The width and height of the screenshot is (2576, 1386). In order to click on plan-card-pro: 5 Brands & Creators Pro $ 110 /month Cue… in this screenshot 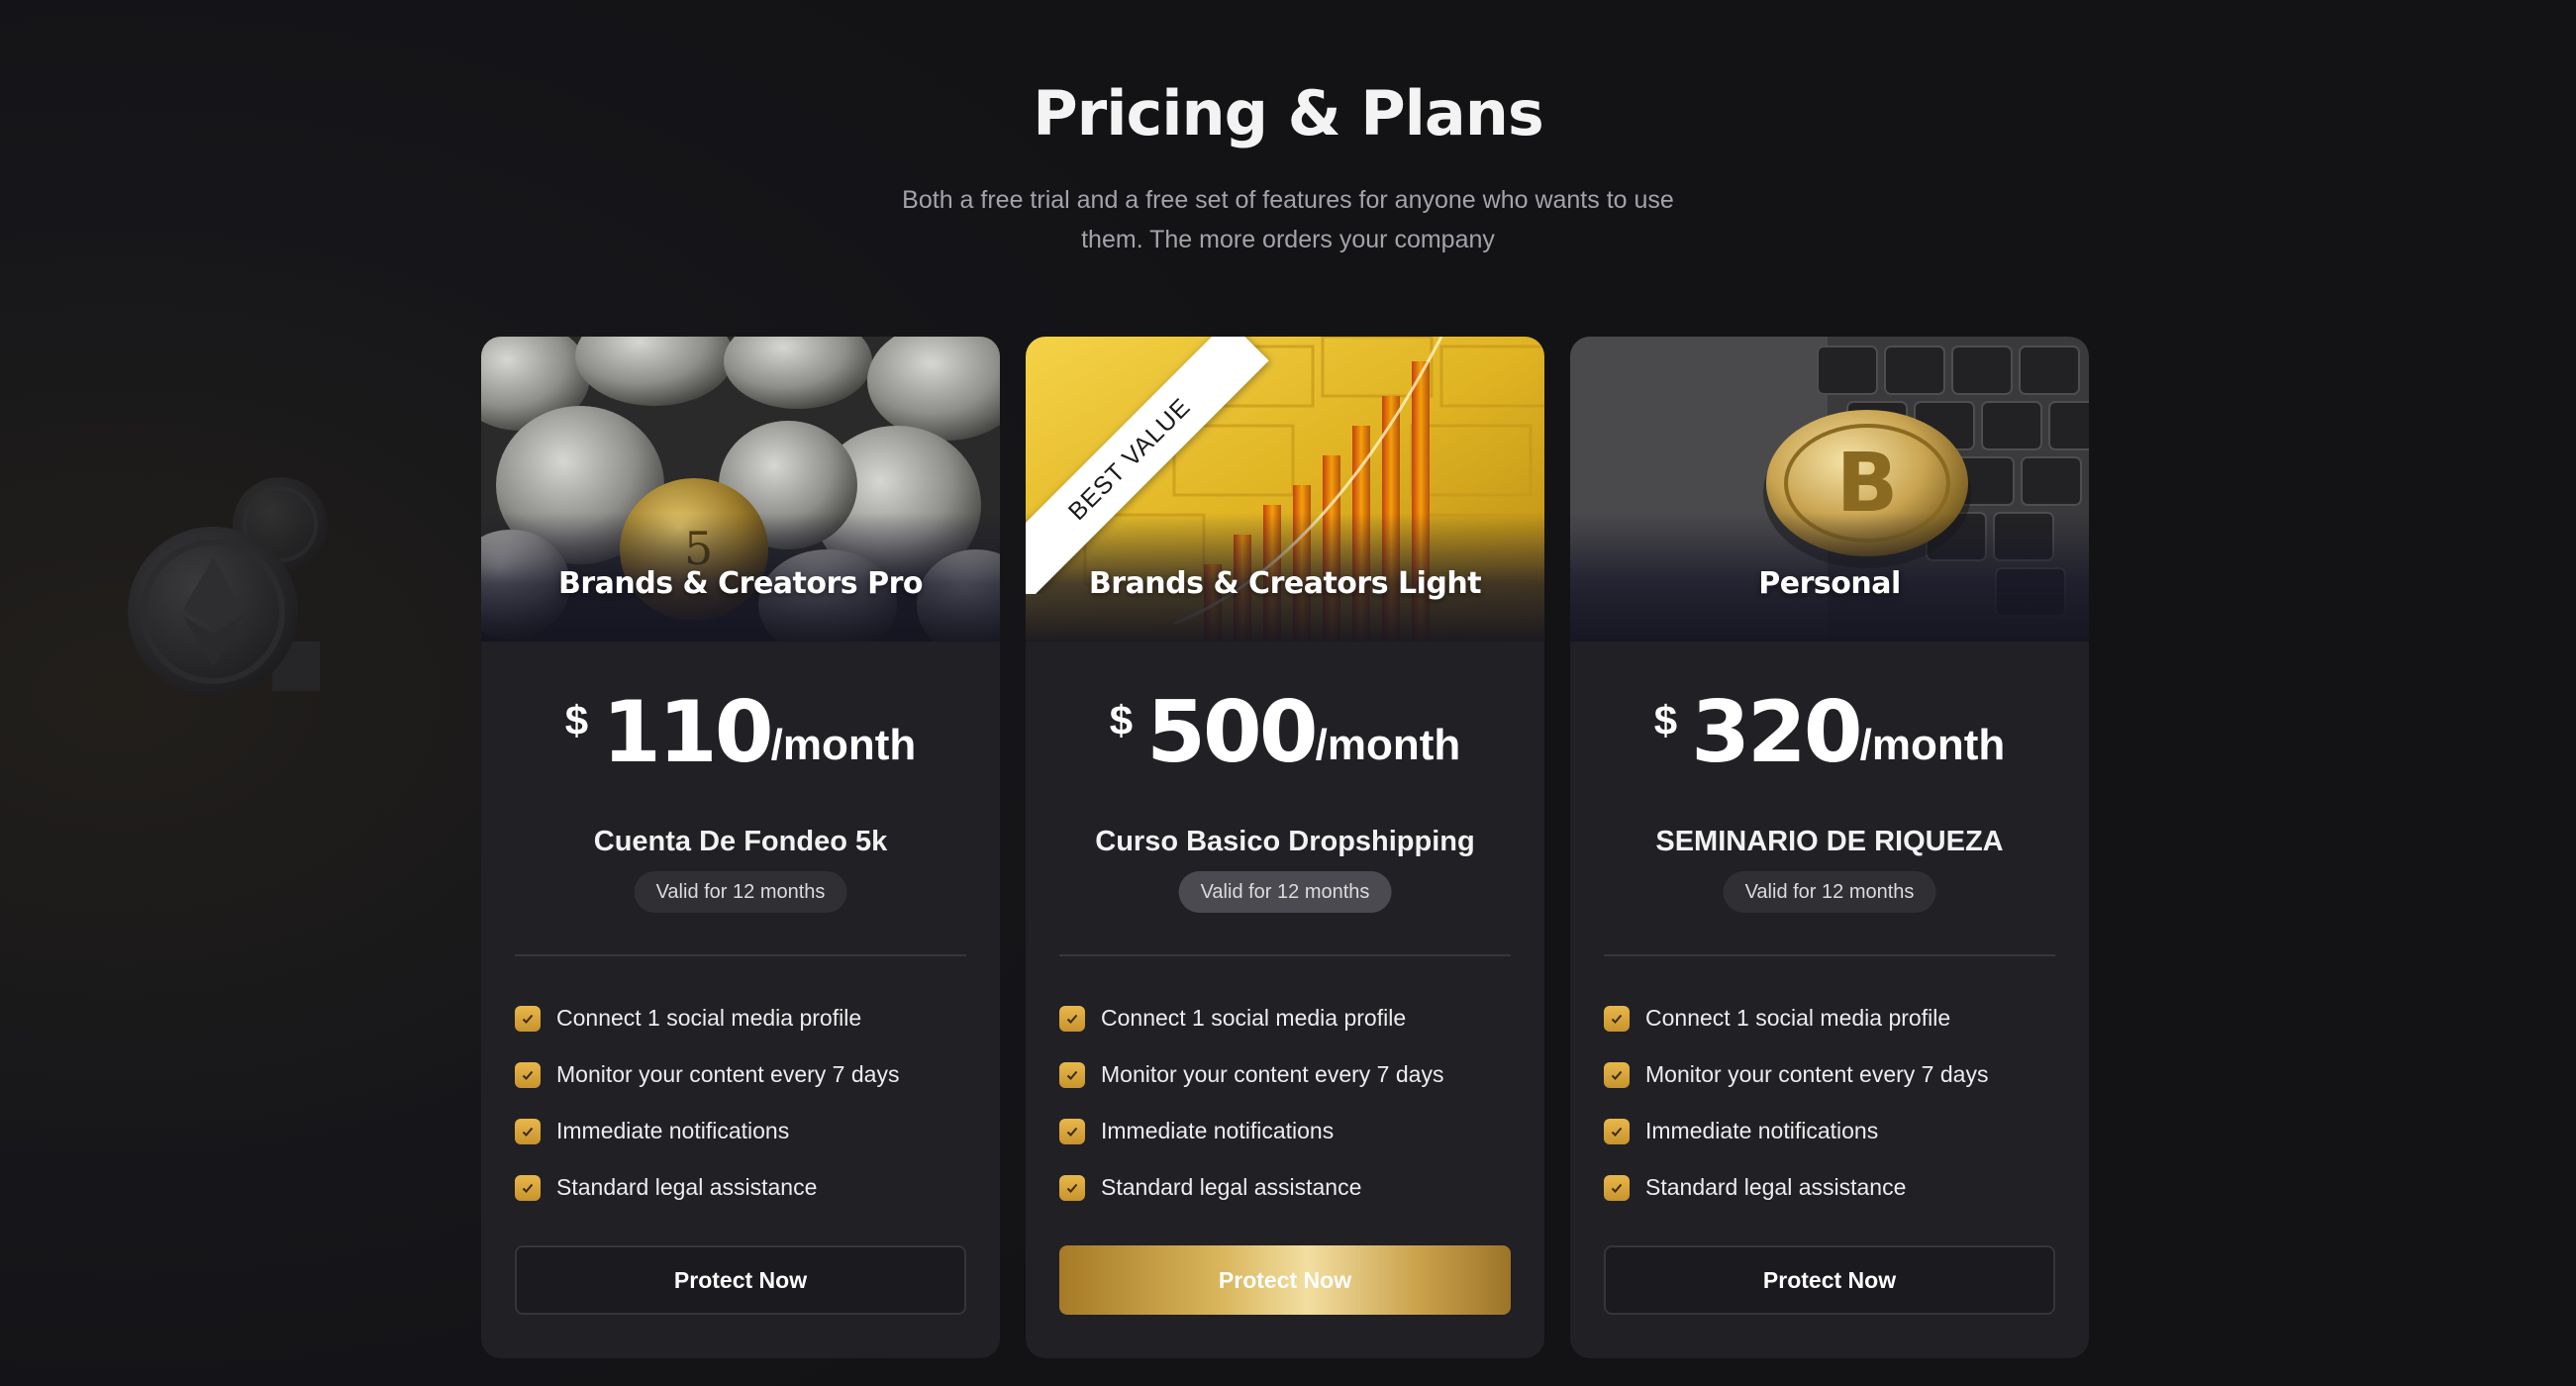, I will do `click(741, 847)`.